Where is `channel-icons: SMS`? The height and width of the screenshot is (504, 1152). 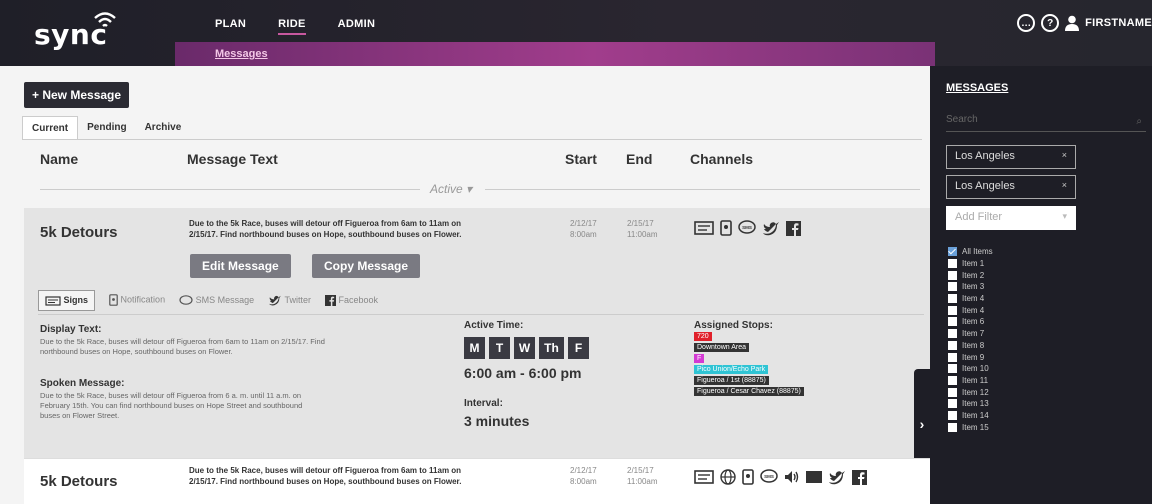
channel-icons: SMS is located at coordinates (780, 477).